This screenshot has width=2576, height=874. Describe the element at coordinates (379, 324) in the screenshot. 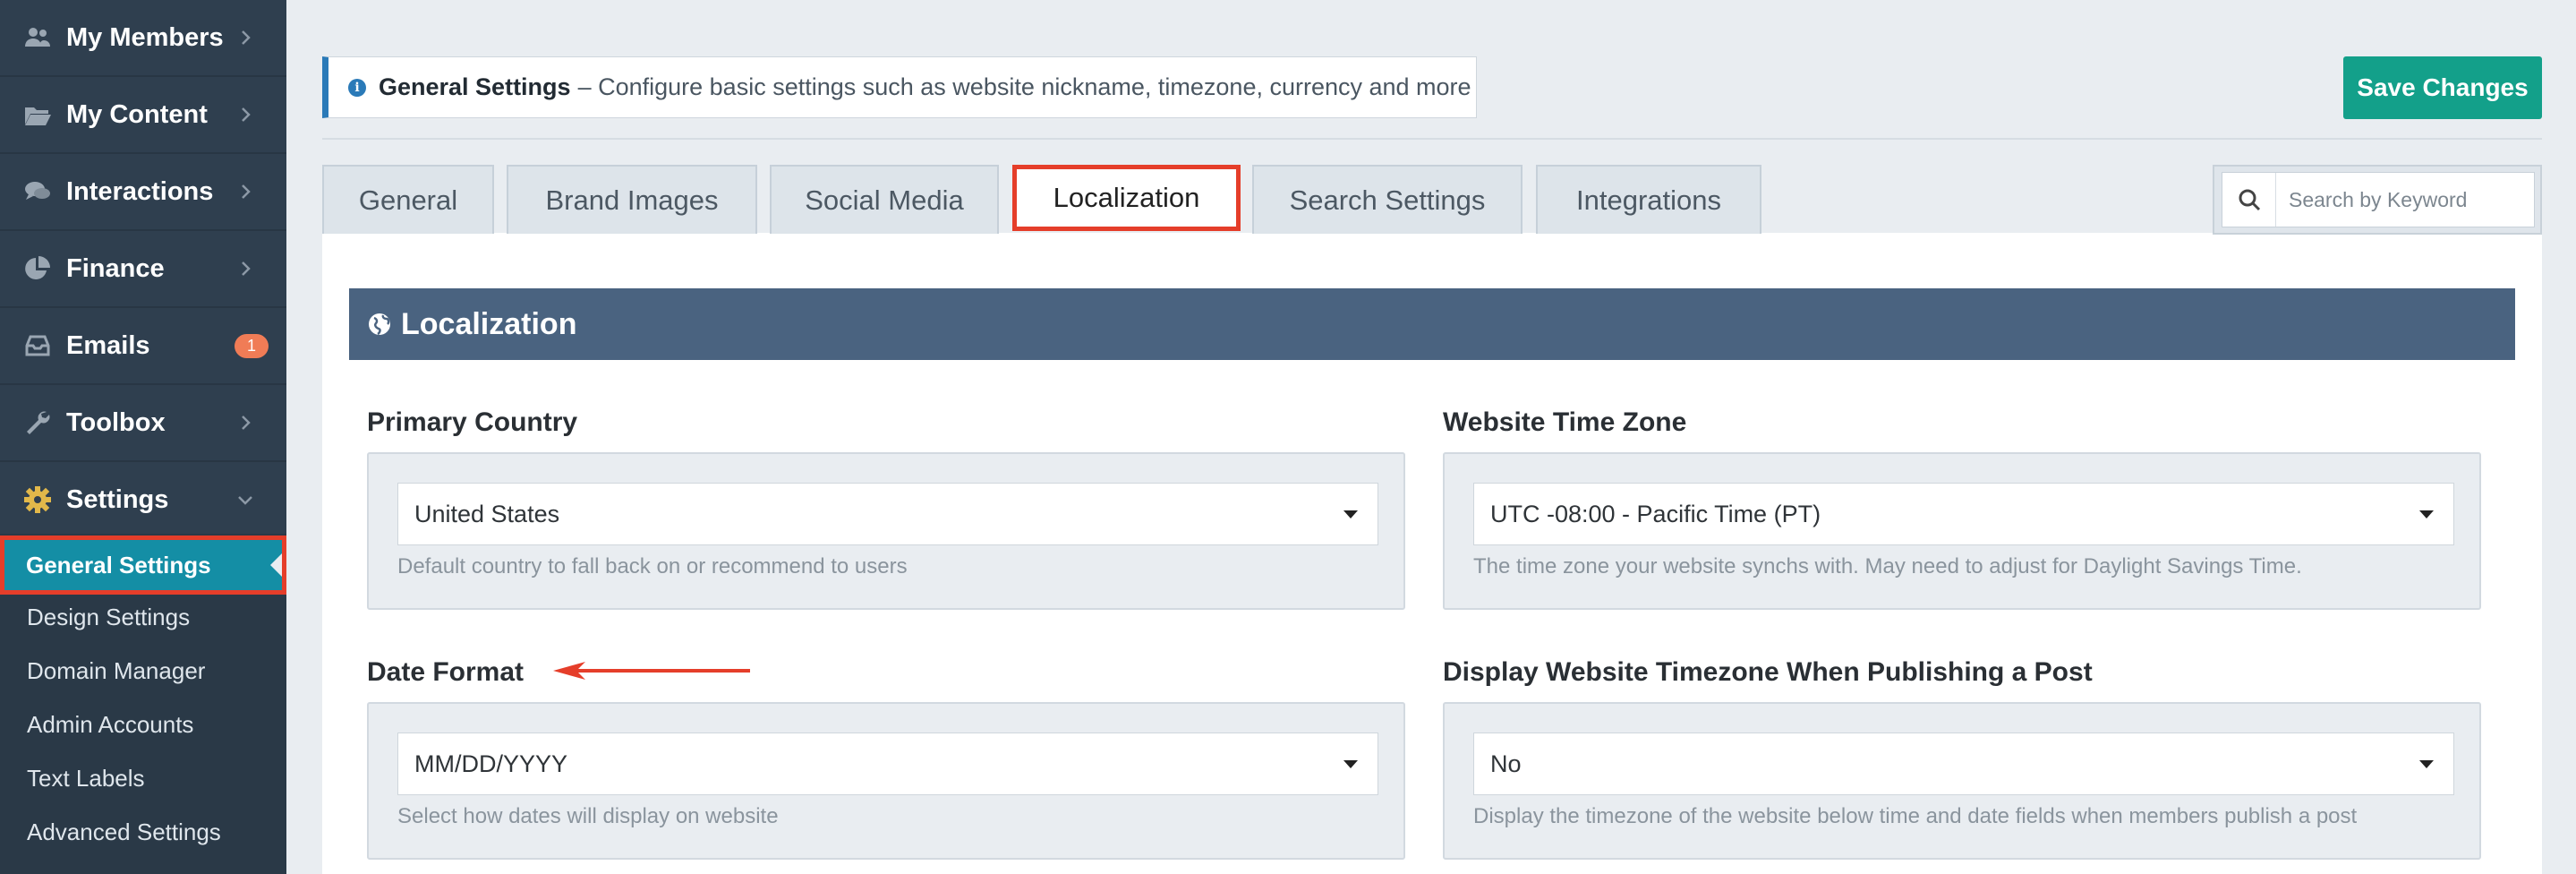

I see `globe-icon` at that location.